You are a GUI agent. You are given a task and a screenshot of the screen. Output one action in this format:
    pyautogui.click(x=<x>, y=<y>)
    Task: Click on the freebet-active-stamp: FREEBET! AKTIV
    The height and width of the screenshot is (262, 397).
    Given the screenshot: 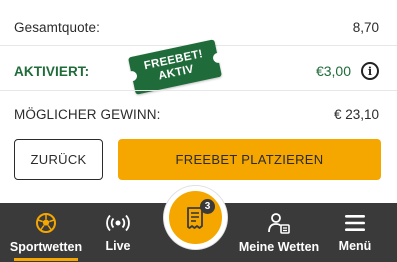 What is the action you would take?
    pyautogui.click(x=175, y=67)
    